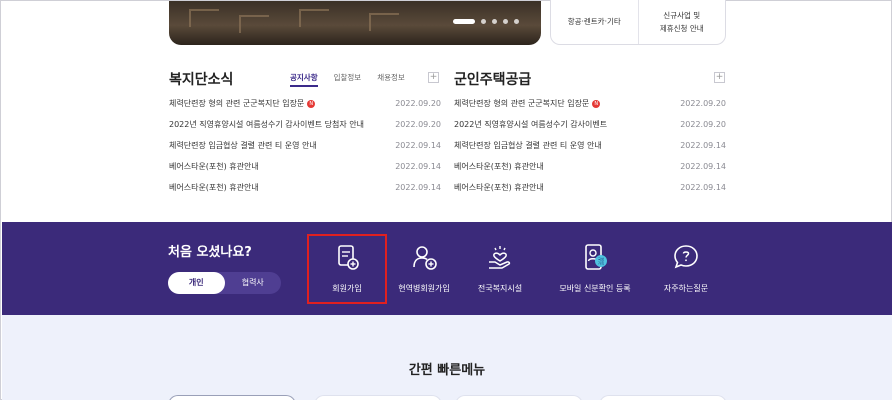  I want to click on mobile-id-icon: 국방 가족, so click(596, 257).